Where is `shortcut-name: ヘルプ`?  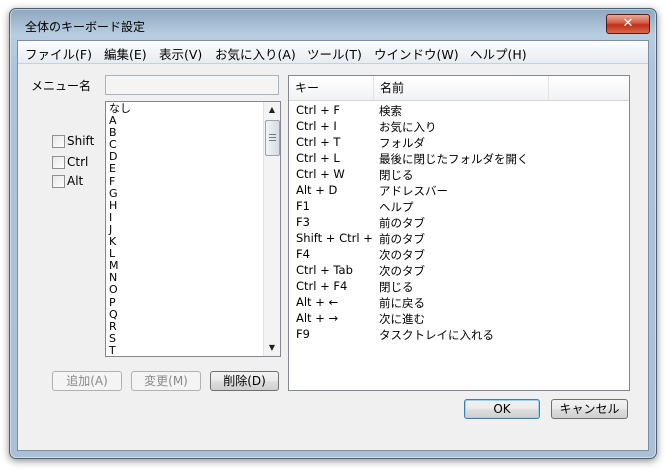
shortcut-name: ヘルプ is located at coordinates (396, 207).